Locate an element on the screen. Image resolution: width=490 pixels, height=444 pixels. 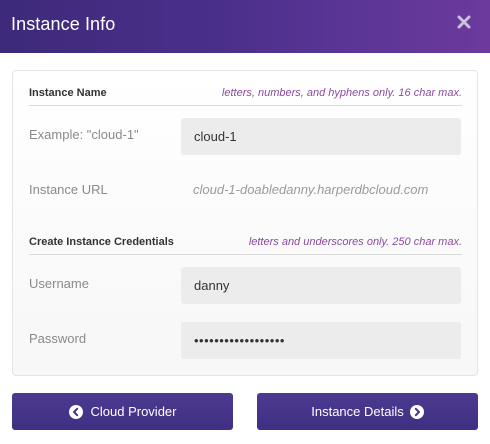
instance-details-button-label: Instance Details is located at coordinates (357, 411).